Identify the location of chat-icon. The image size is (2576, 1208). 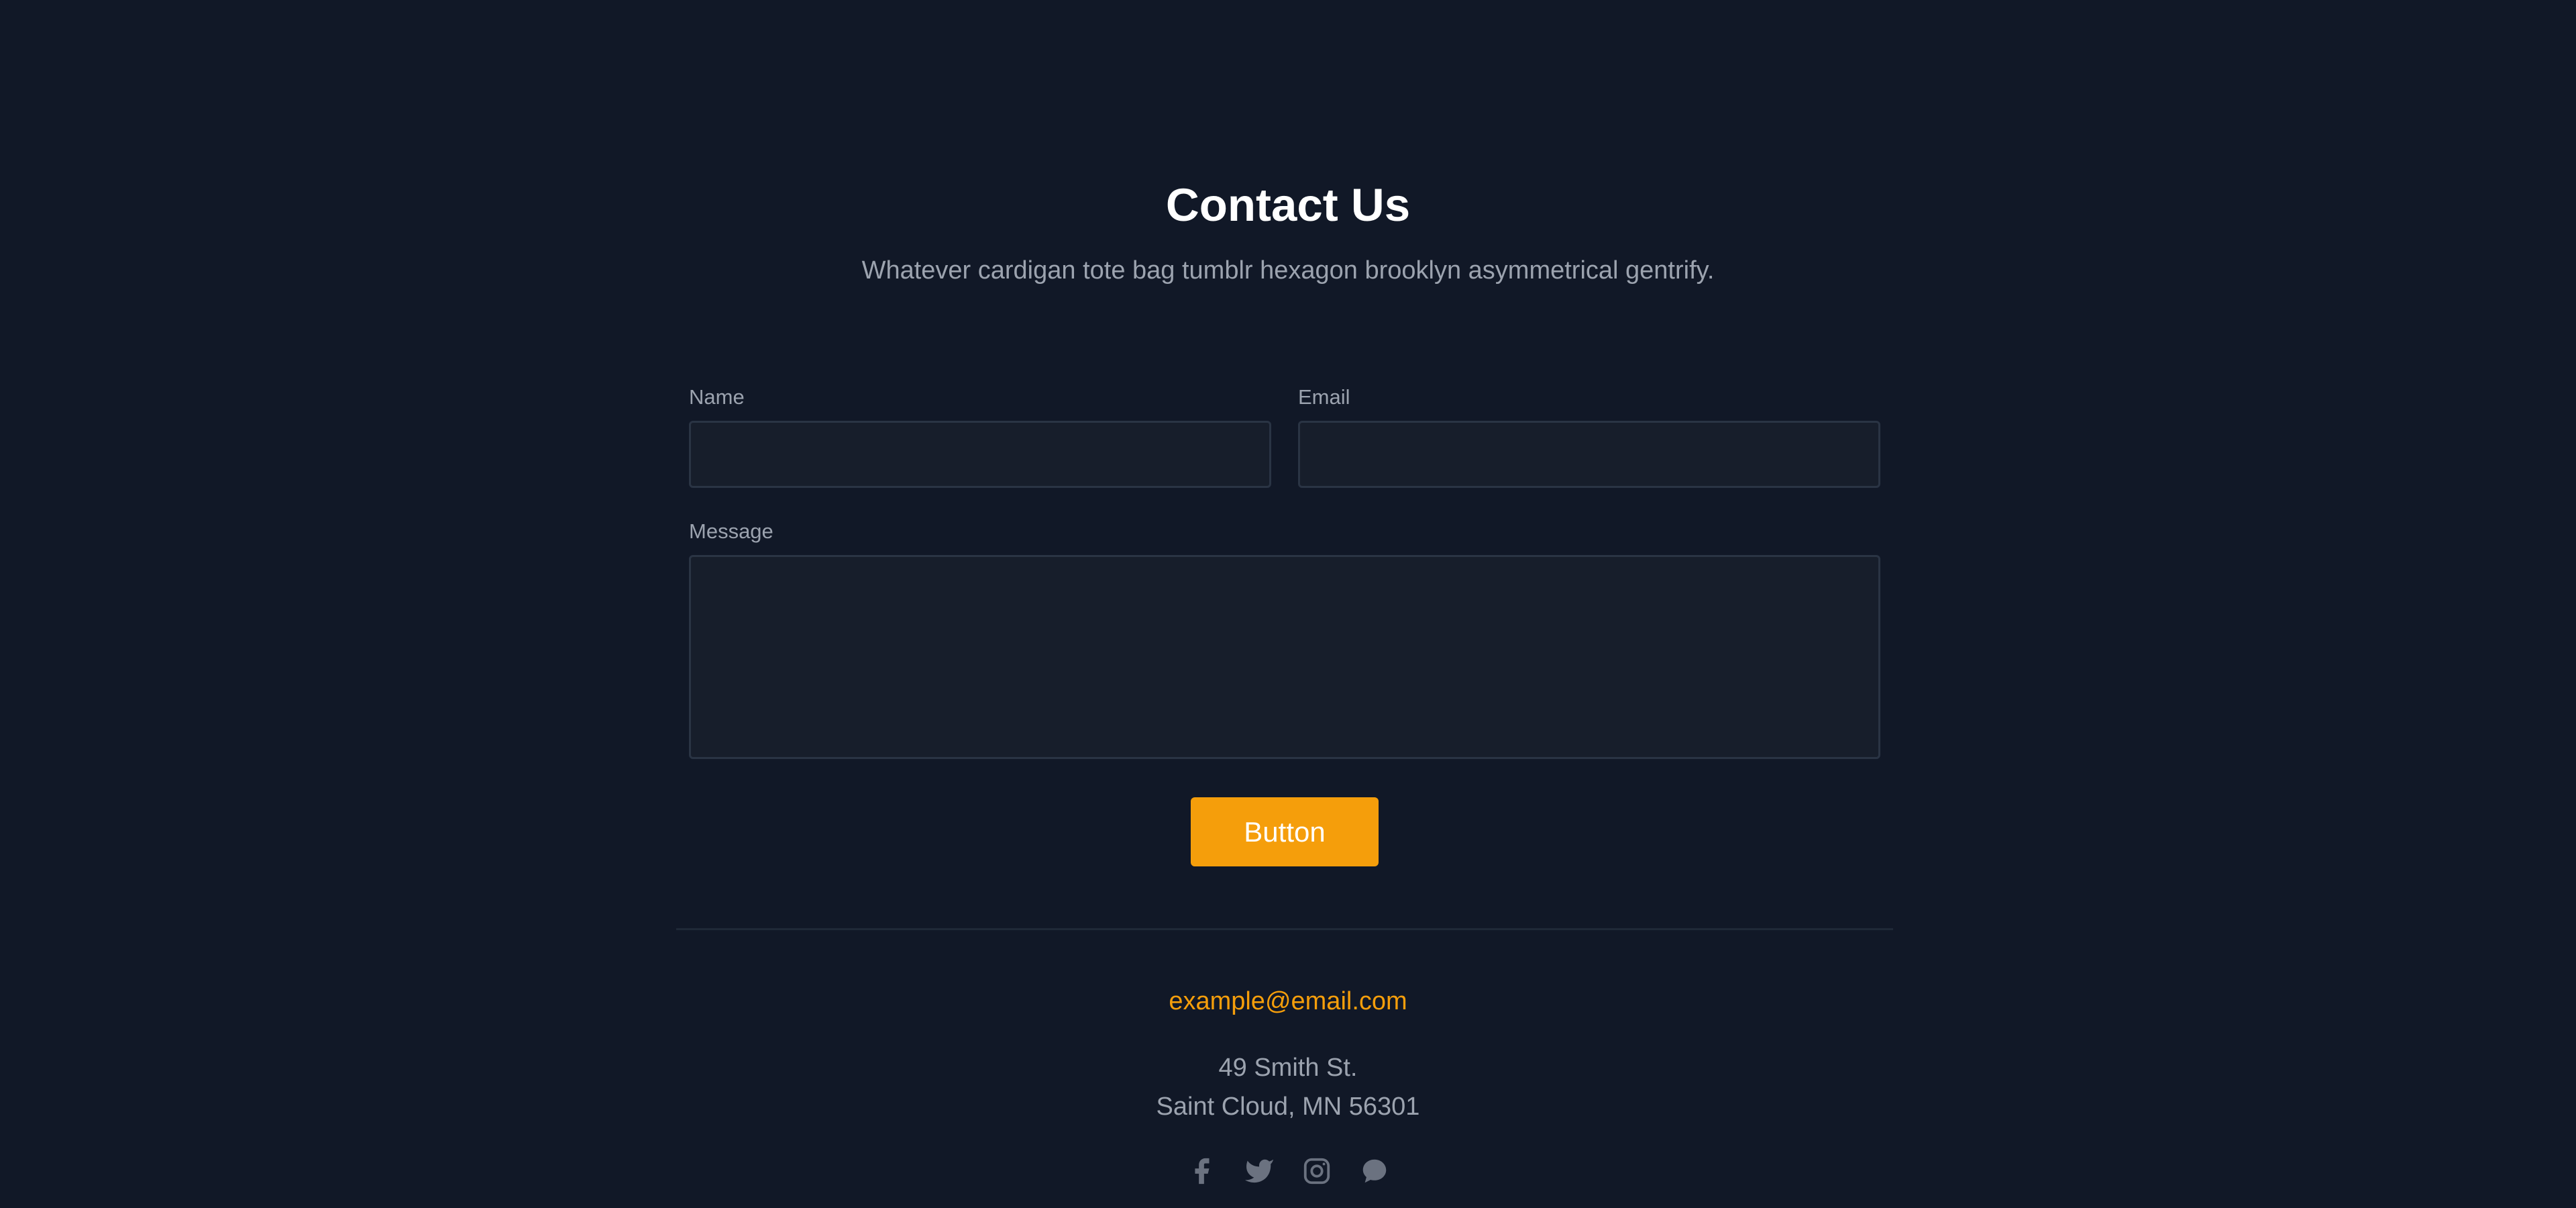
(1374, 1171).